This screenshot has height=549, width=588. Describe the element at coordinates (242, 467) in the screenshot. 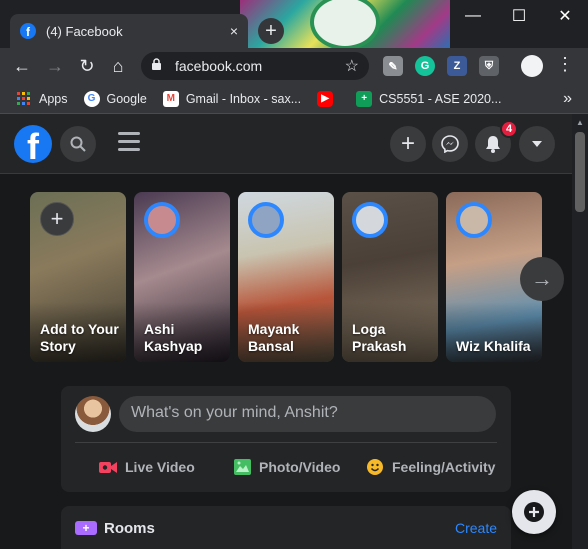

I see `photo-icon` at that location.